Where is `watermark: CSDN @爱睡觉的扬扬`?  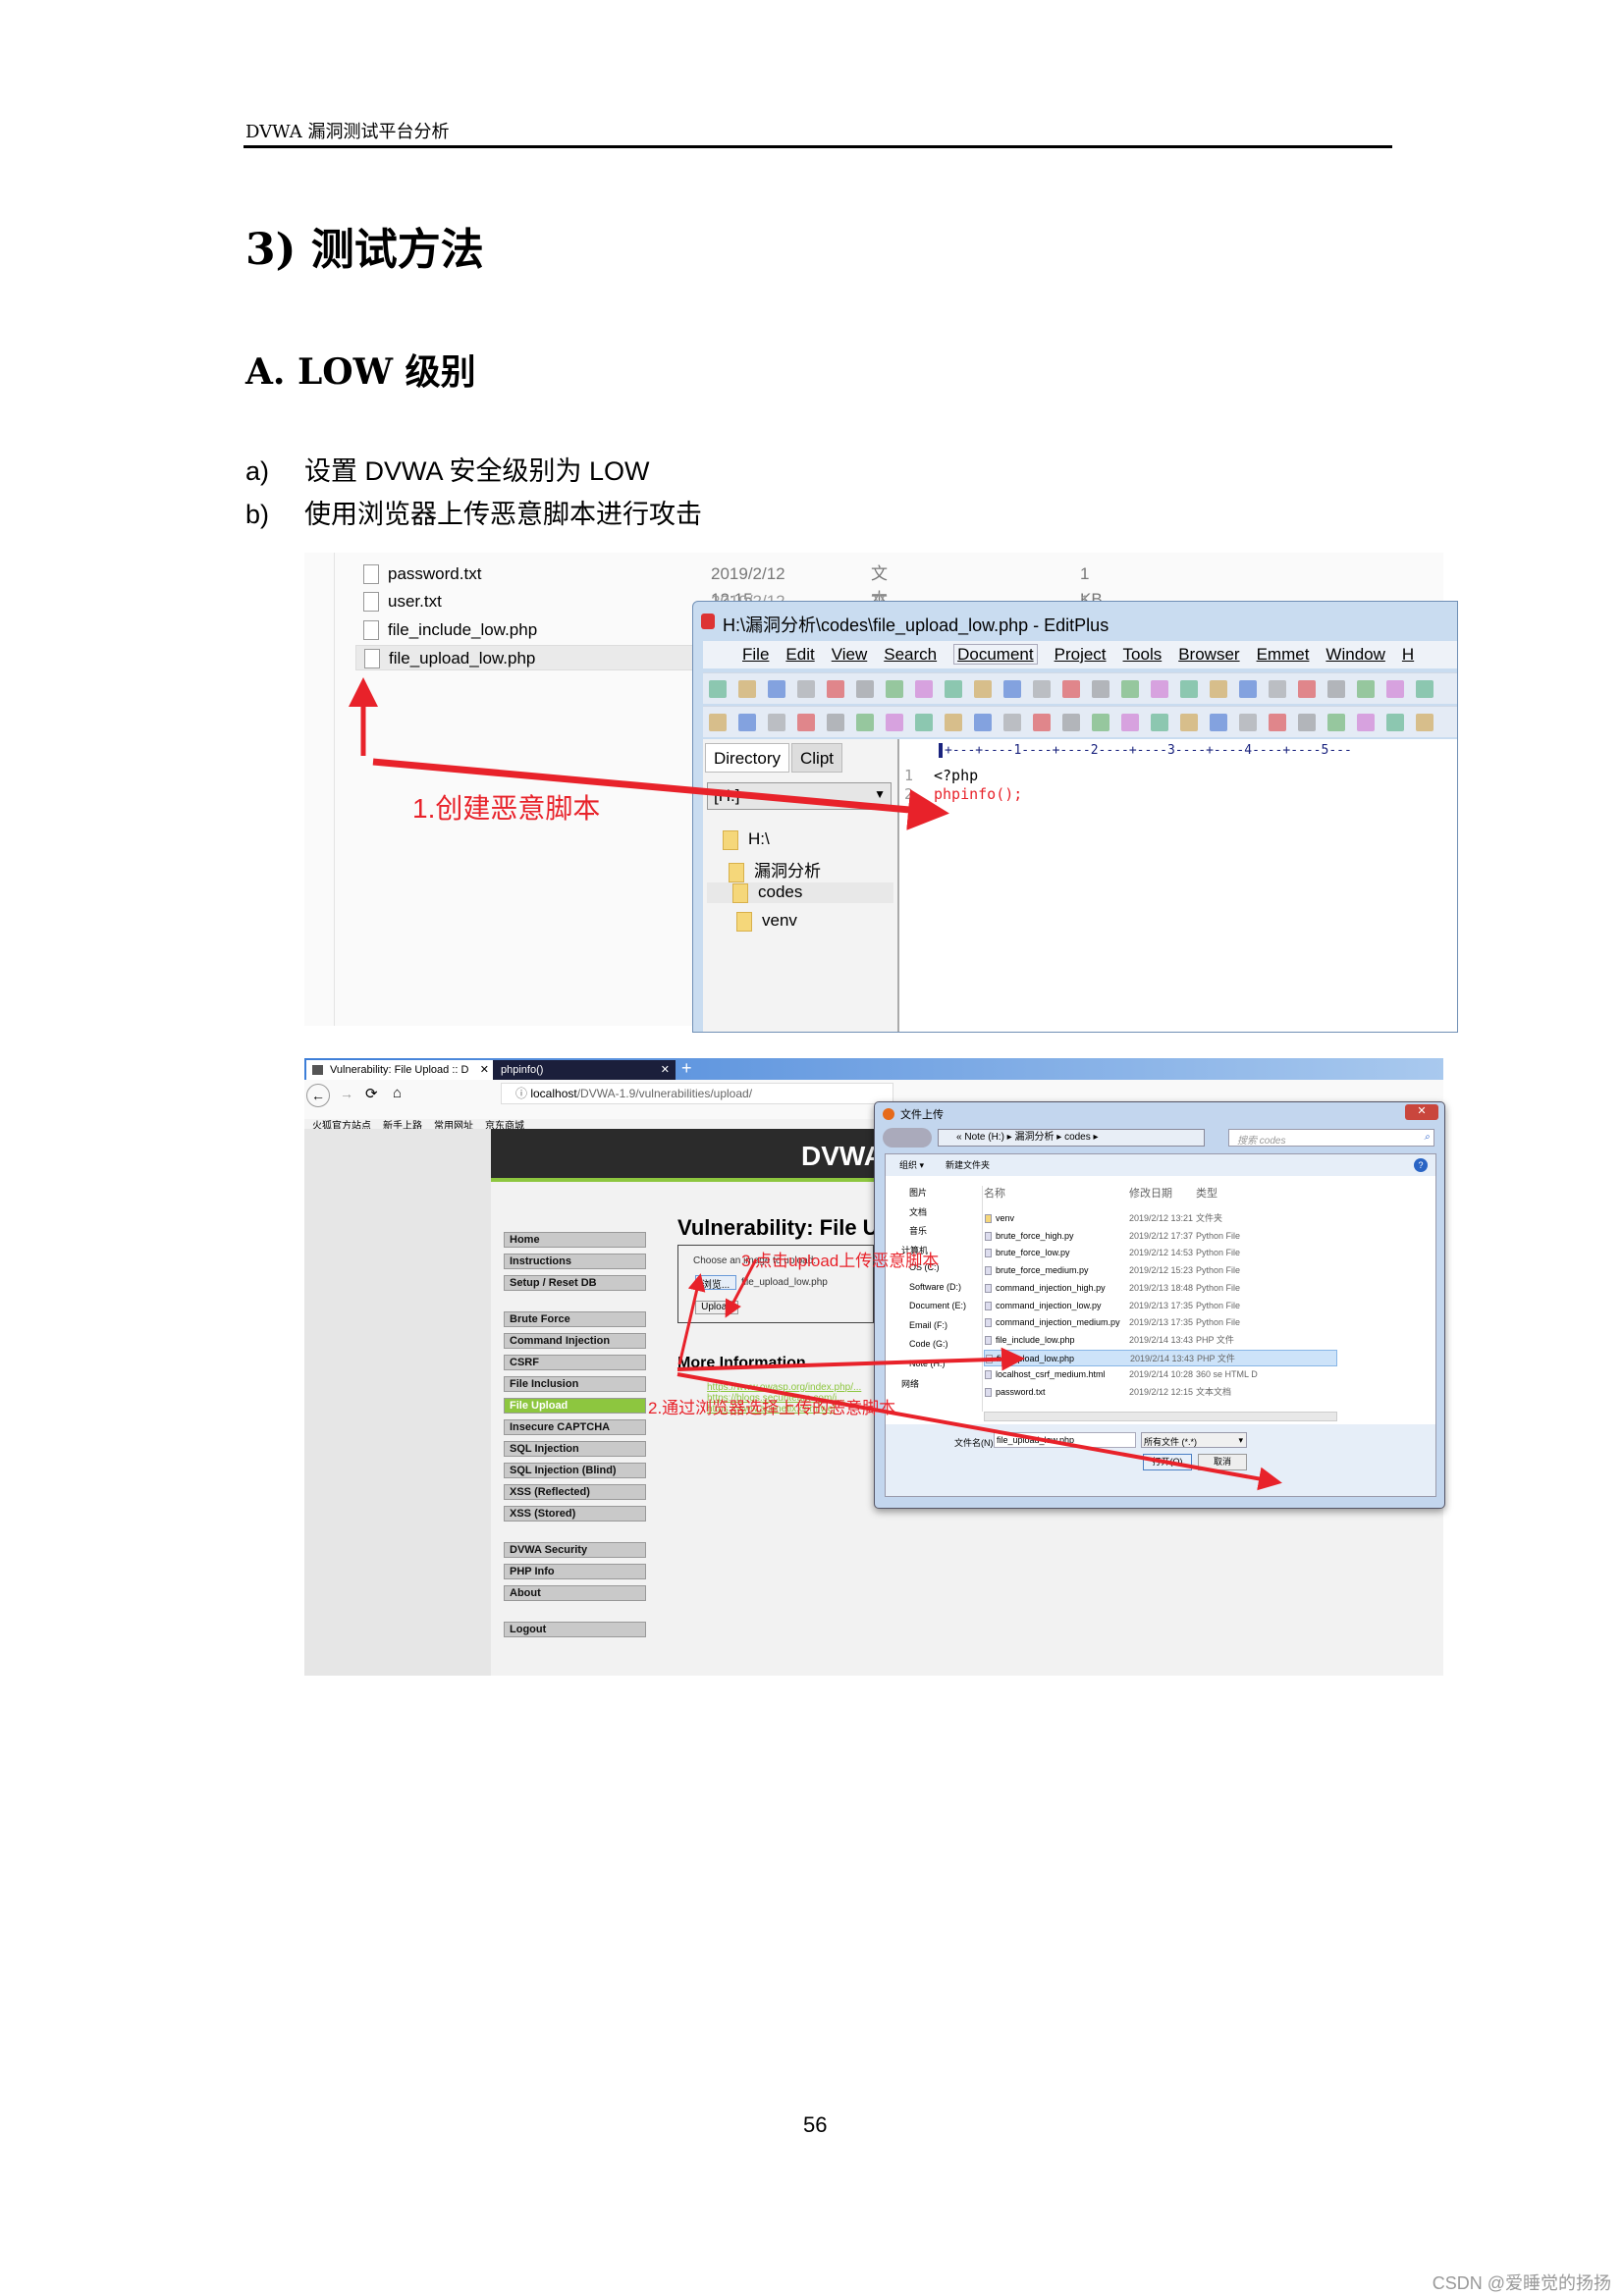
watermark: CSDN @爱睡觉的扬扬 is located at coordinates (1521, 2283).